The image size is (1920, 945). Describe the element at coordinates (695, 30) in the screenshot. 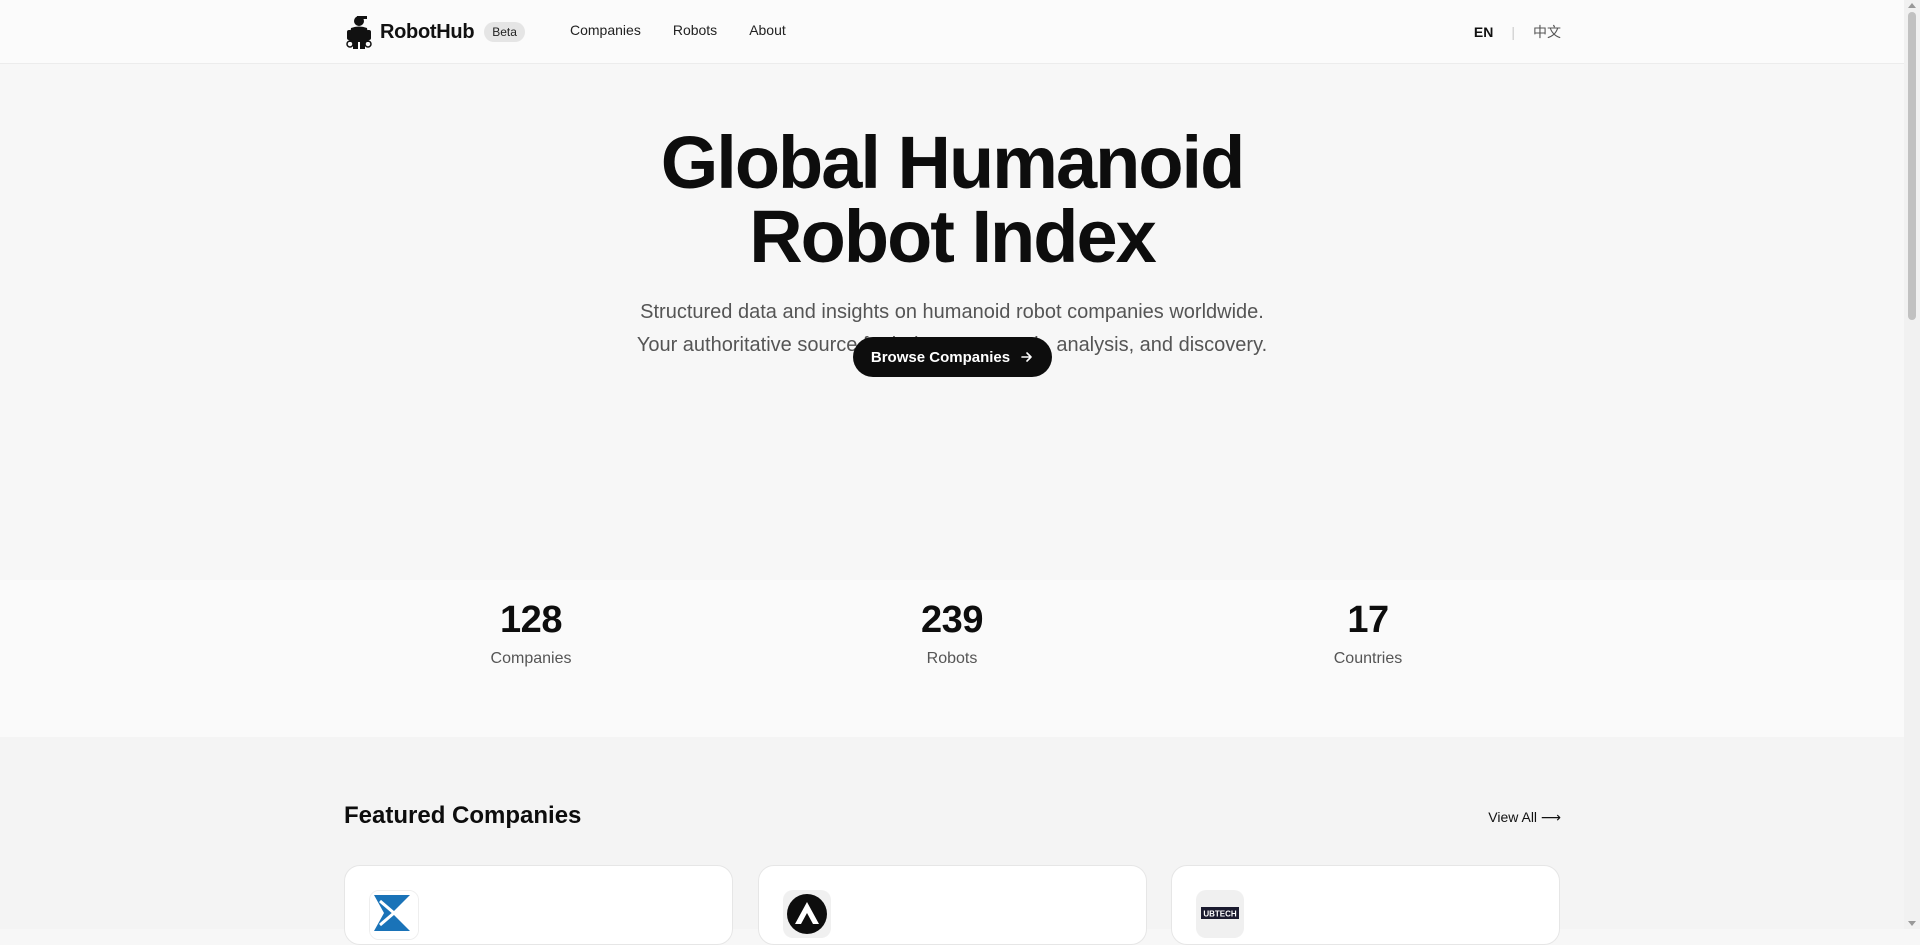

I see `nav-link-robots: Robots` at that location.